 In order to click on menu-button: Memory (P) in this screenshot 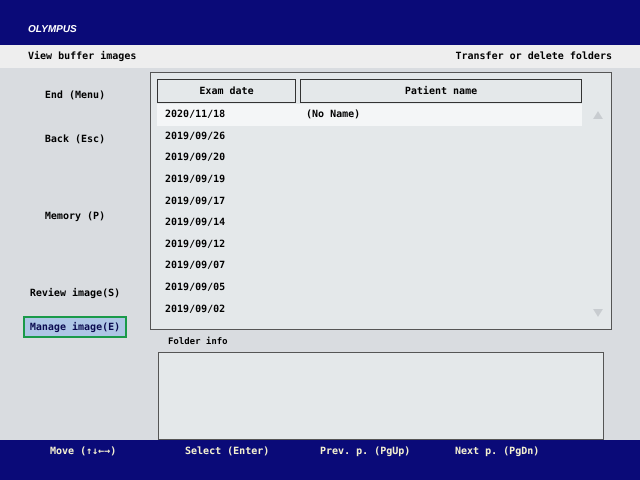, I will do `click(75, 216)`.